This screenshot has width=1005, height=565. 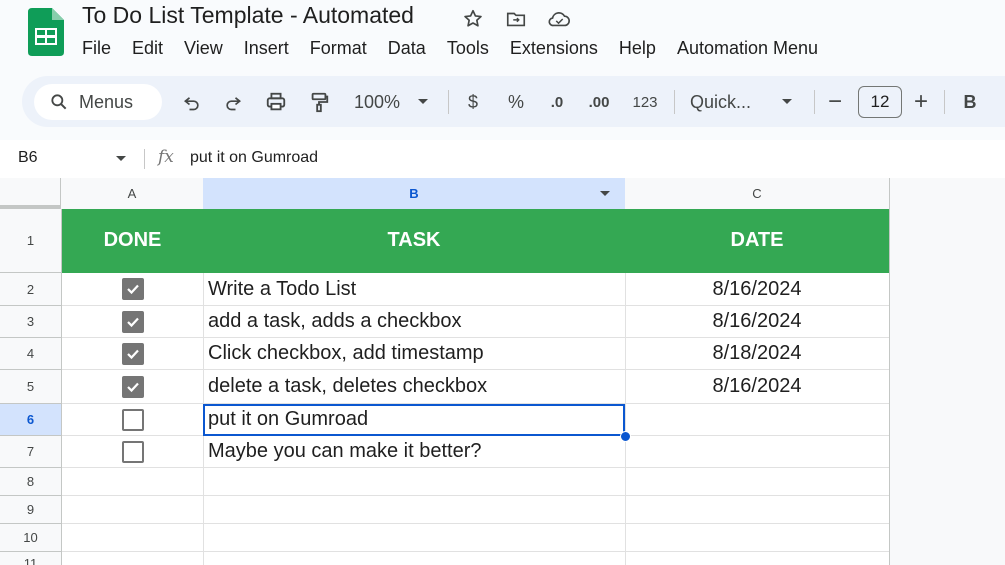 I want to click on column-header-b-label: B, so click(x=414, y=193).